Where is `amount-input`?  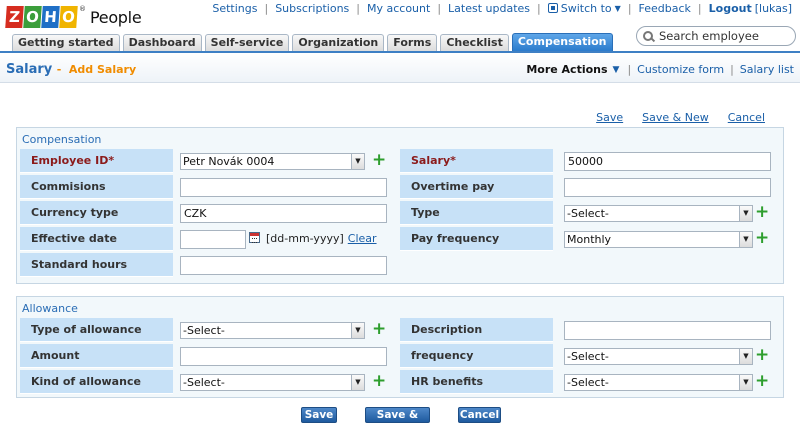 amount-input is located at coordinates (283, 356).